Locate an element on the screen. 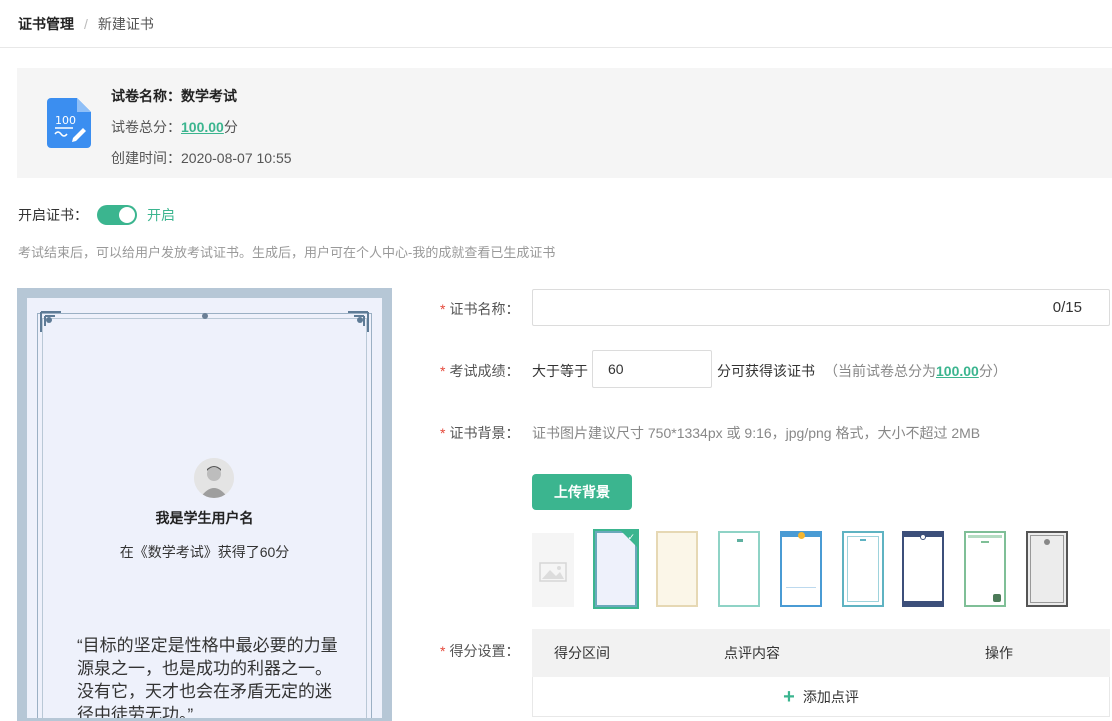 Image resolution: width=1112 pixels, height=721 pixels. paper-total-value: 100.00 is located at coordinates (202, 127).